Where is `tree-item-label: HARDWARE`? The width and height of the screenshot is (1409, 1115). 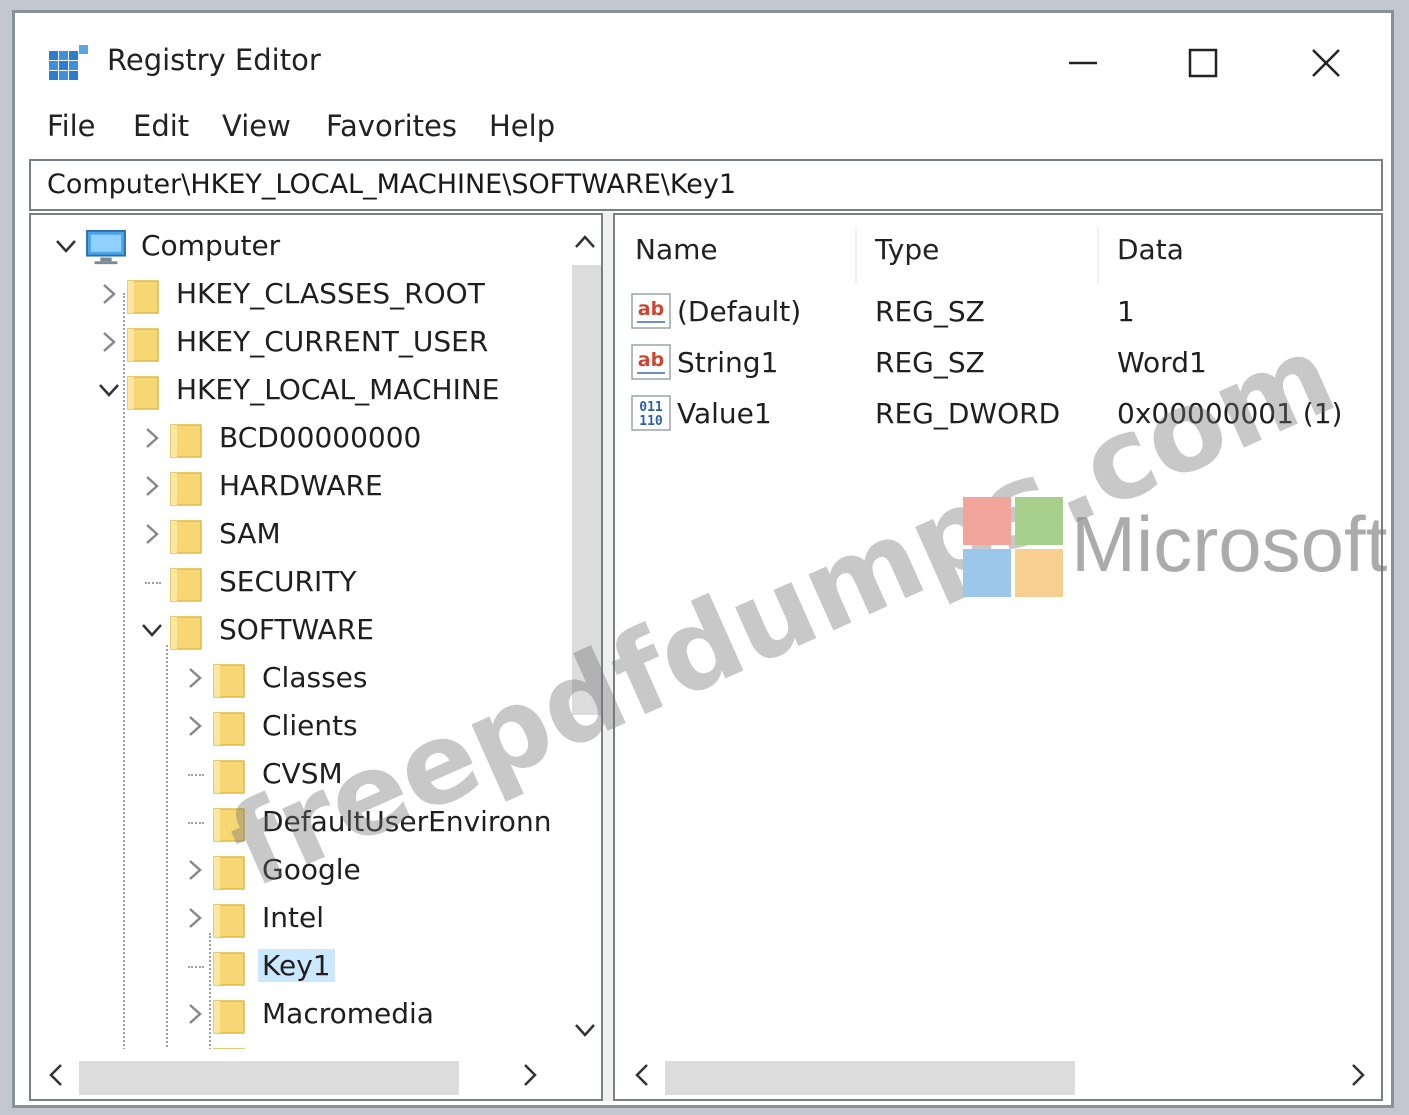
tree-item-label: HARDWARE is located at coordinates (301, 485).